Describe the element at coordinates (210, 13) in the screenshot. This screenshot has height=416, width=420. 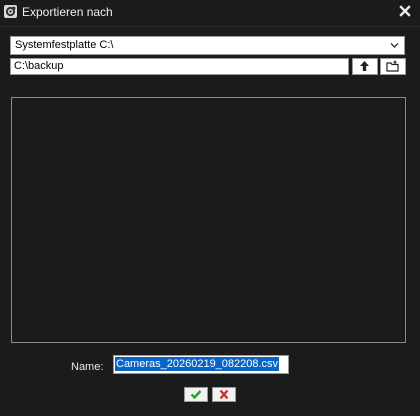
I see `title-bar: Exportieren nach` at that location.